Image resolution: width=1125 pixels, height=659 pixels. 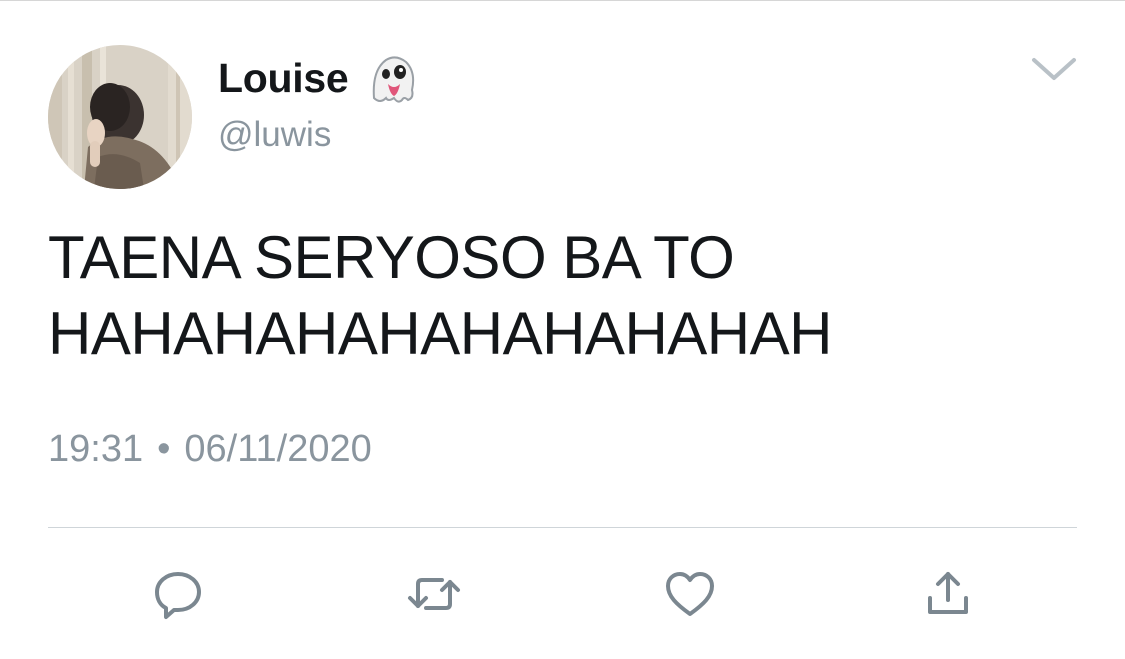 I want to click on reply-button, so click(x=178, y=594).